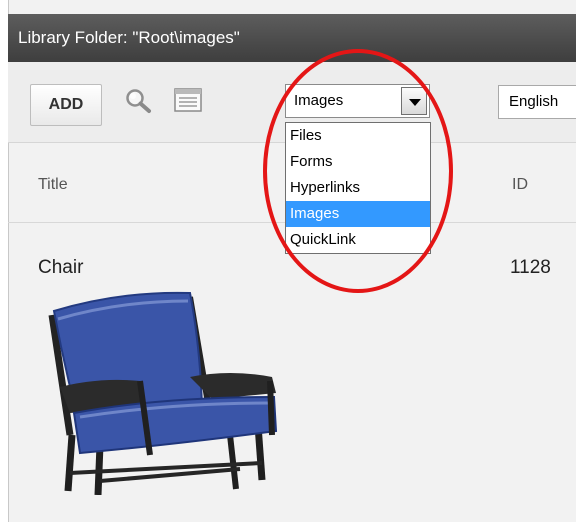 The image size is (576, 522). What do you see at coordinates (537, 102) in the screenshot?
I see `language-select: English` at bounding box center [537, 102].